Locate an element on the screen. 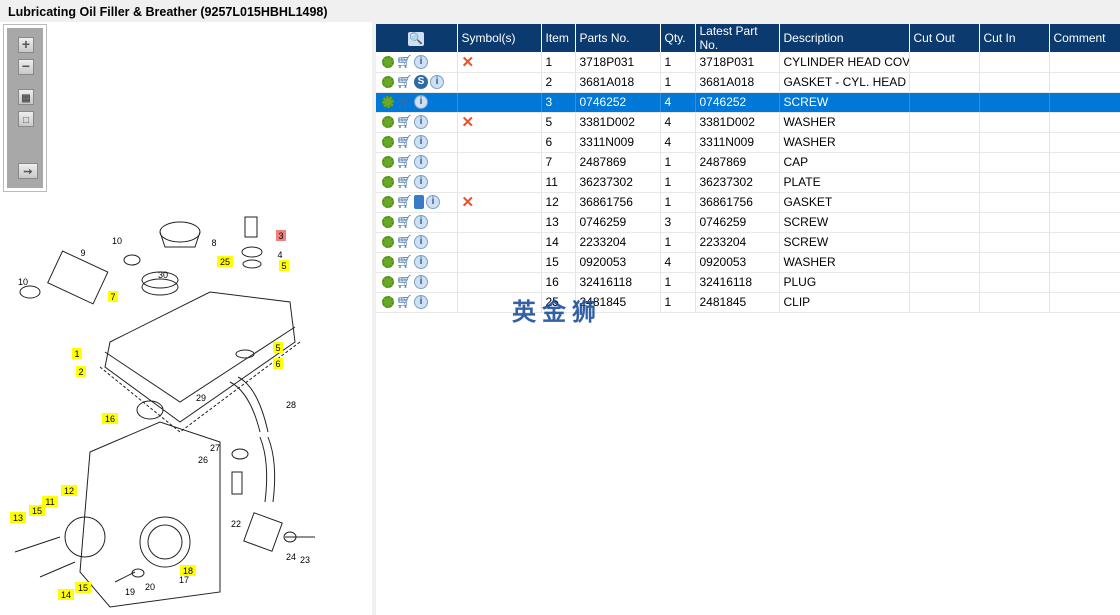 The image size is (1120, 615). callout-label: 25 is located at coordinates (225, 262).